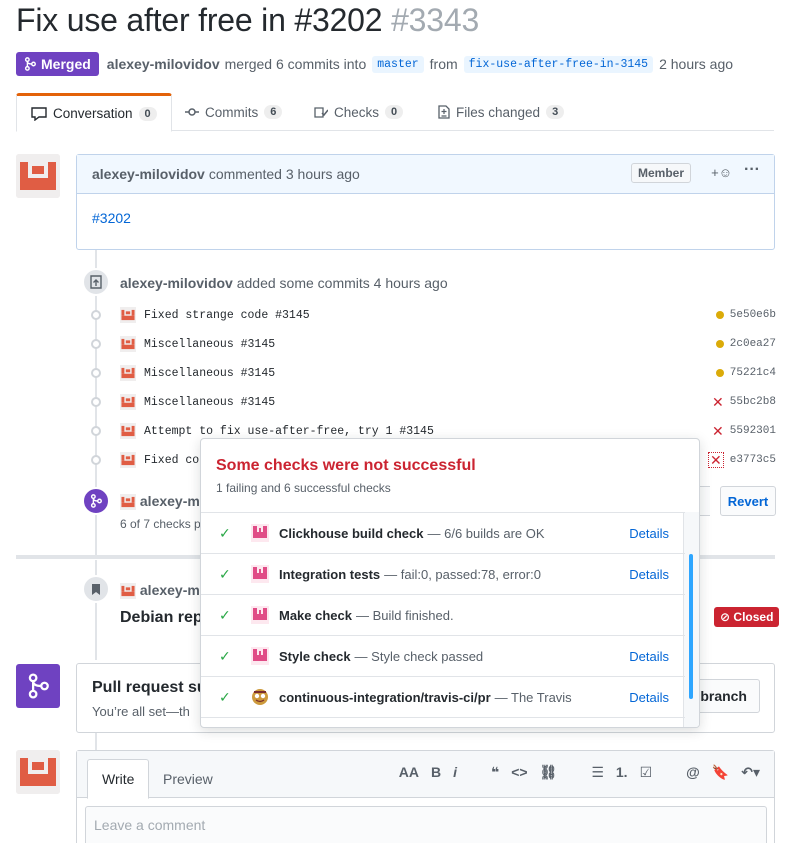  What do you see at coordinates (225, 614) in the screenshot?
I see `check-success-icon: ✓` at bounding box center [225, 614].